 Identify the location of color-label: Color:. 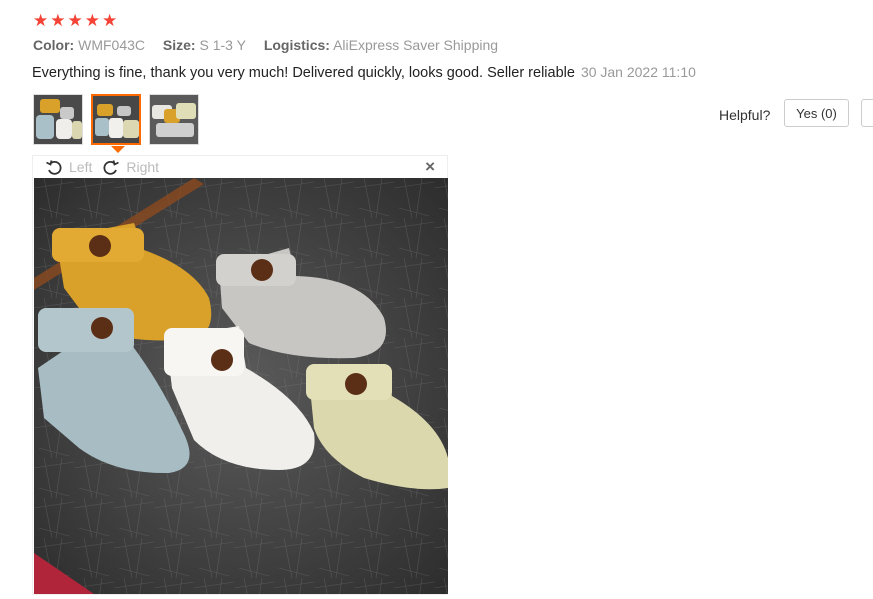
(54, 45).